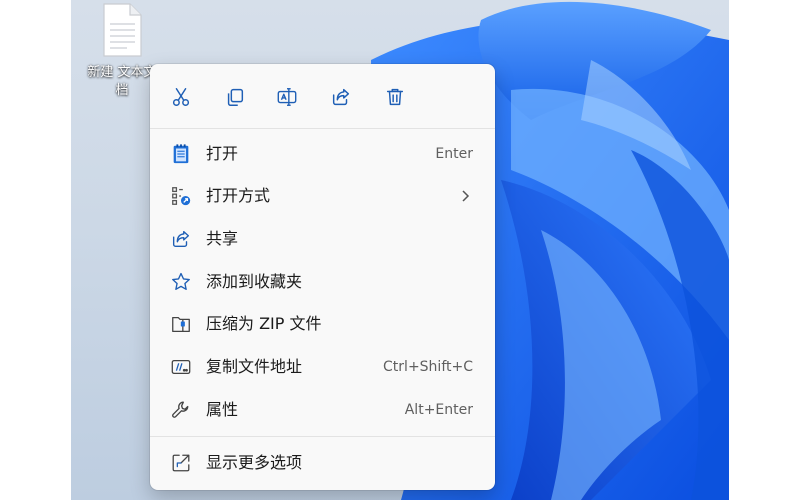 Image resolution: width=800 pixels, height=500 pixels. I want to click on menu-item-shortcut: Ctrl+Shift+C, so click(428, 367).